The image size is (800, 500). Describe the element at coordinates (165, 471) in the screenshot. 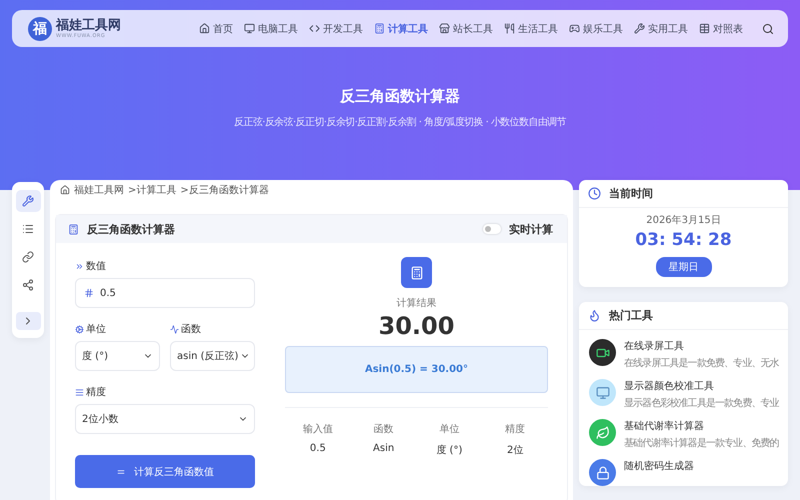

I see `calculate-button: 计算反三角函数值` at that location.